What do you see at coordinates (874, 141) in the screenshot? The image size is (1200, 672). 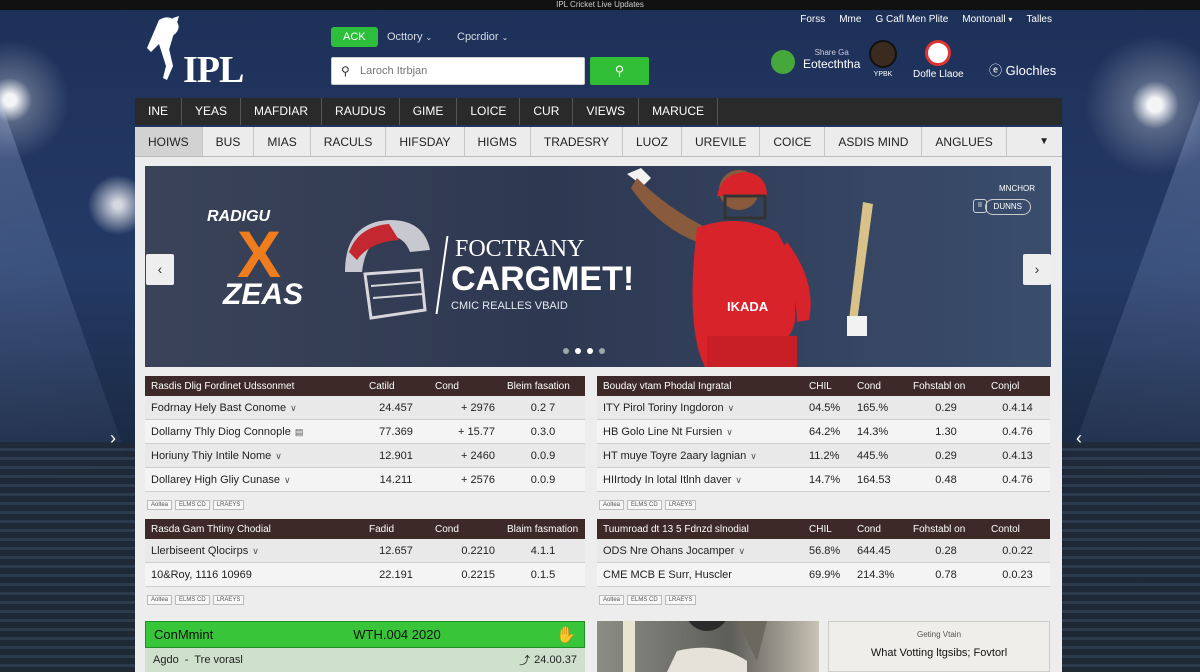 I see `tab-item: ASDIS MIND` at bounding box center [874, 141].